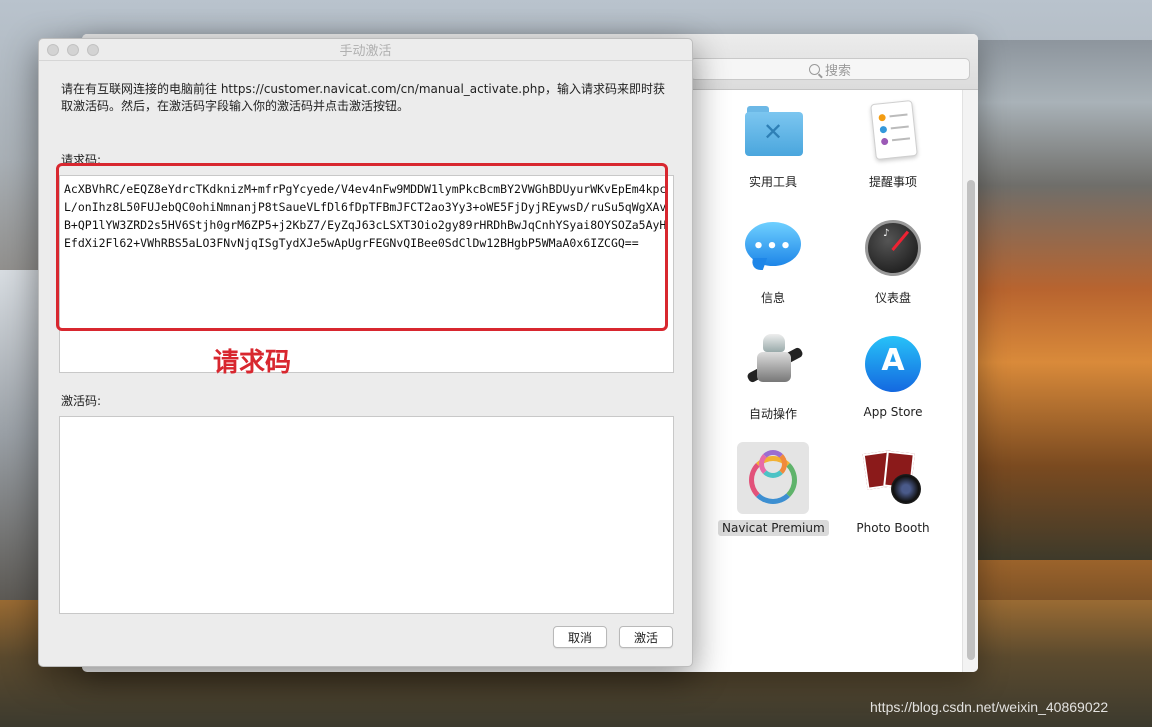  Describe the element at coordinates (892, 298) in the screenshot. I see `app-label: 仪表盘` at that location.